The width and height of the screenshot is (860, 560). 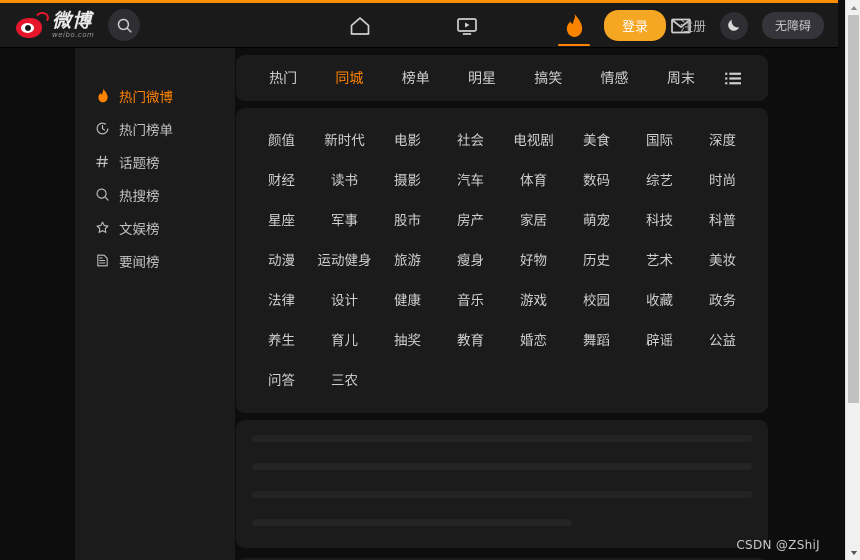 What do you see at coordinates (722, 339) in the screenshot?
I see `category-item: 公益` at bounding box center [722, 339].